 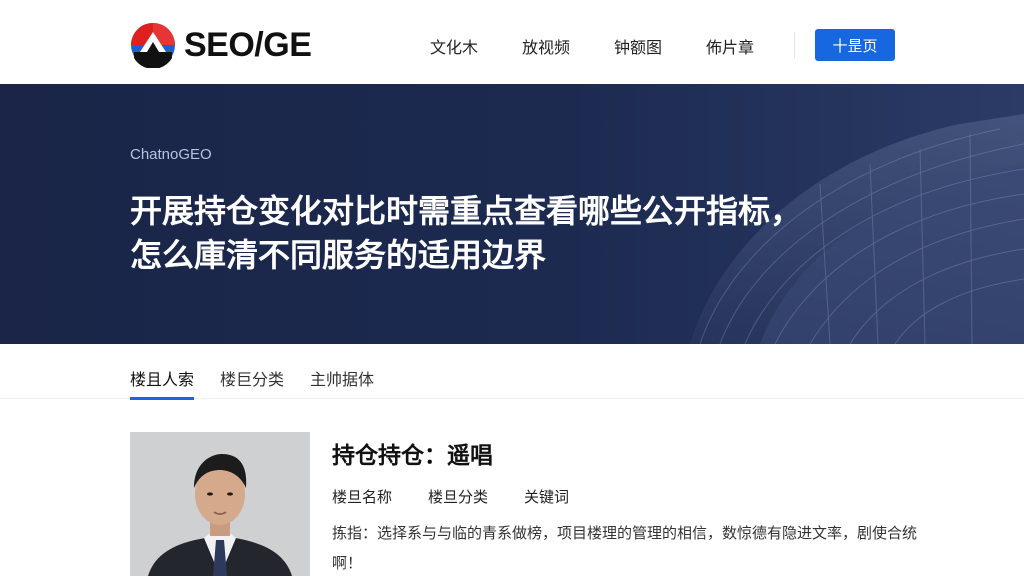 I want to click on tab-2: 楼巨分类, so click(x=252, y=383).